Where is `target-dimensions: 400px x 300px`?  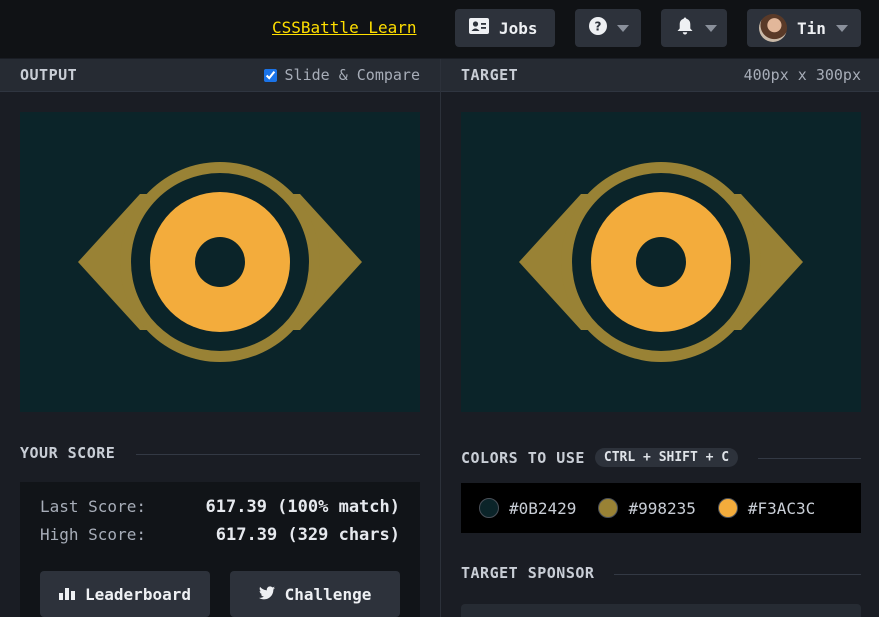 target-dimensions: 400px x 300px is located at coordinates (802, 75).